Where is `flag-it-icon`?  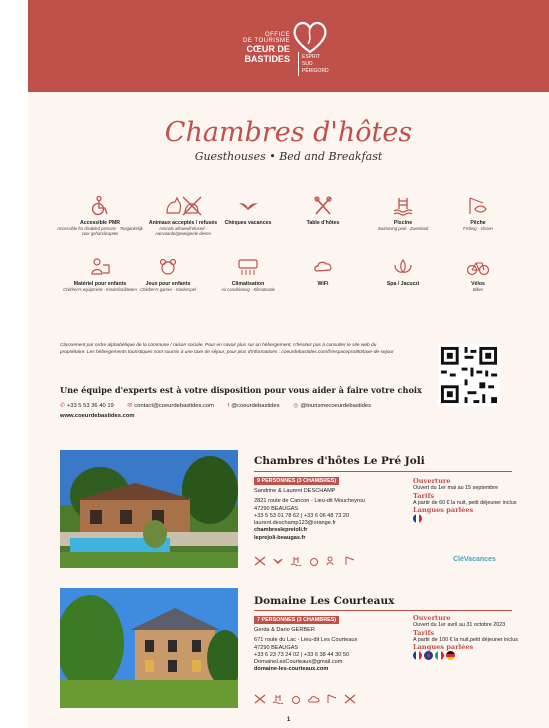
flag-it-icon is located at coordinates (439, 655).